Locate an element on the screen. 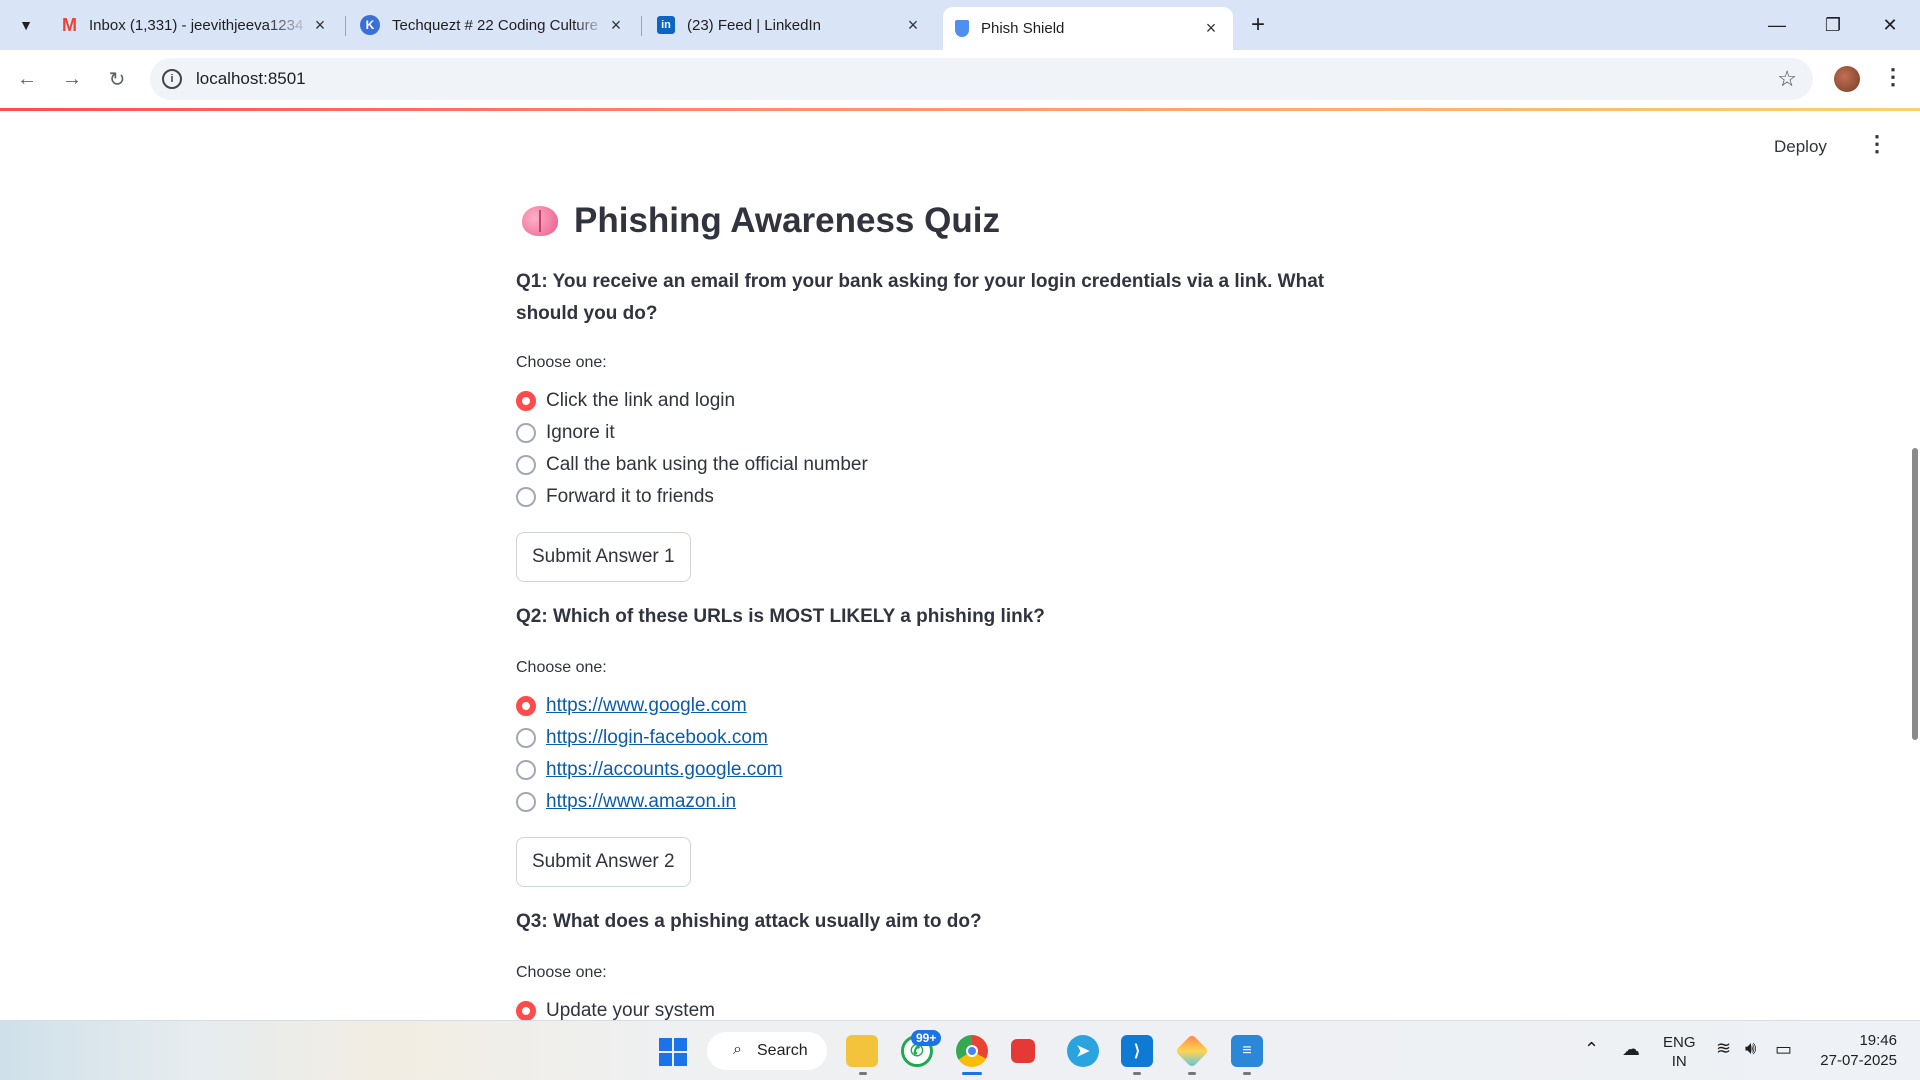  language-indicator: ENG IN is located at coordinates (1679, 1052).